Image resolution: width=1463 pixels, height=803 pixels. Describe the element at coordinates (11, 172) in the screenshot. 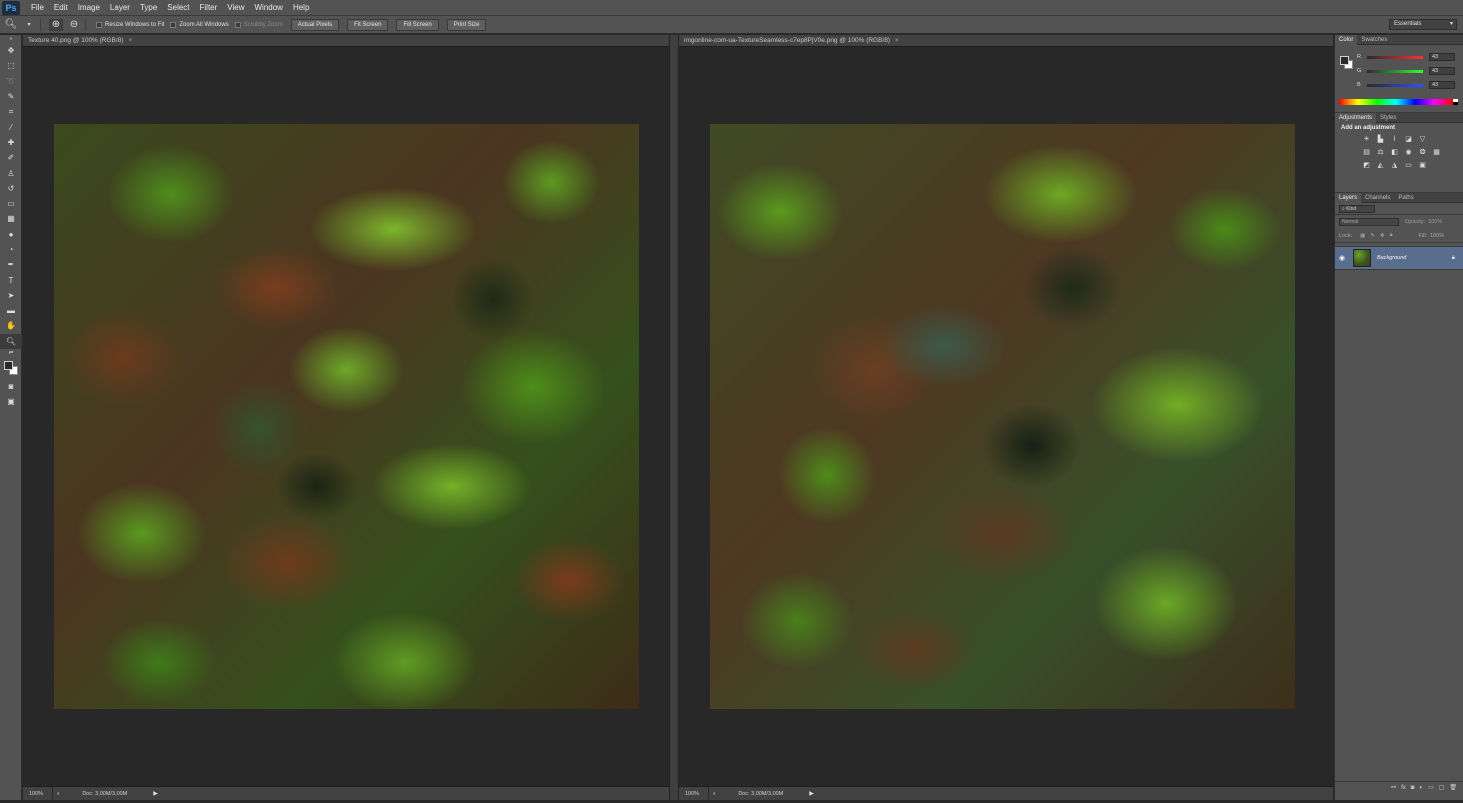

I see `clone-stamp-tool-icon: ♙` at that location.